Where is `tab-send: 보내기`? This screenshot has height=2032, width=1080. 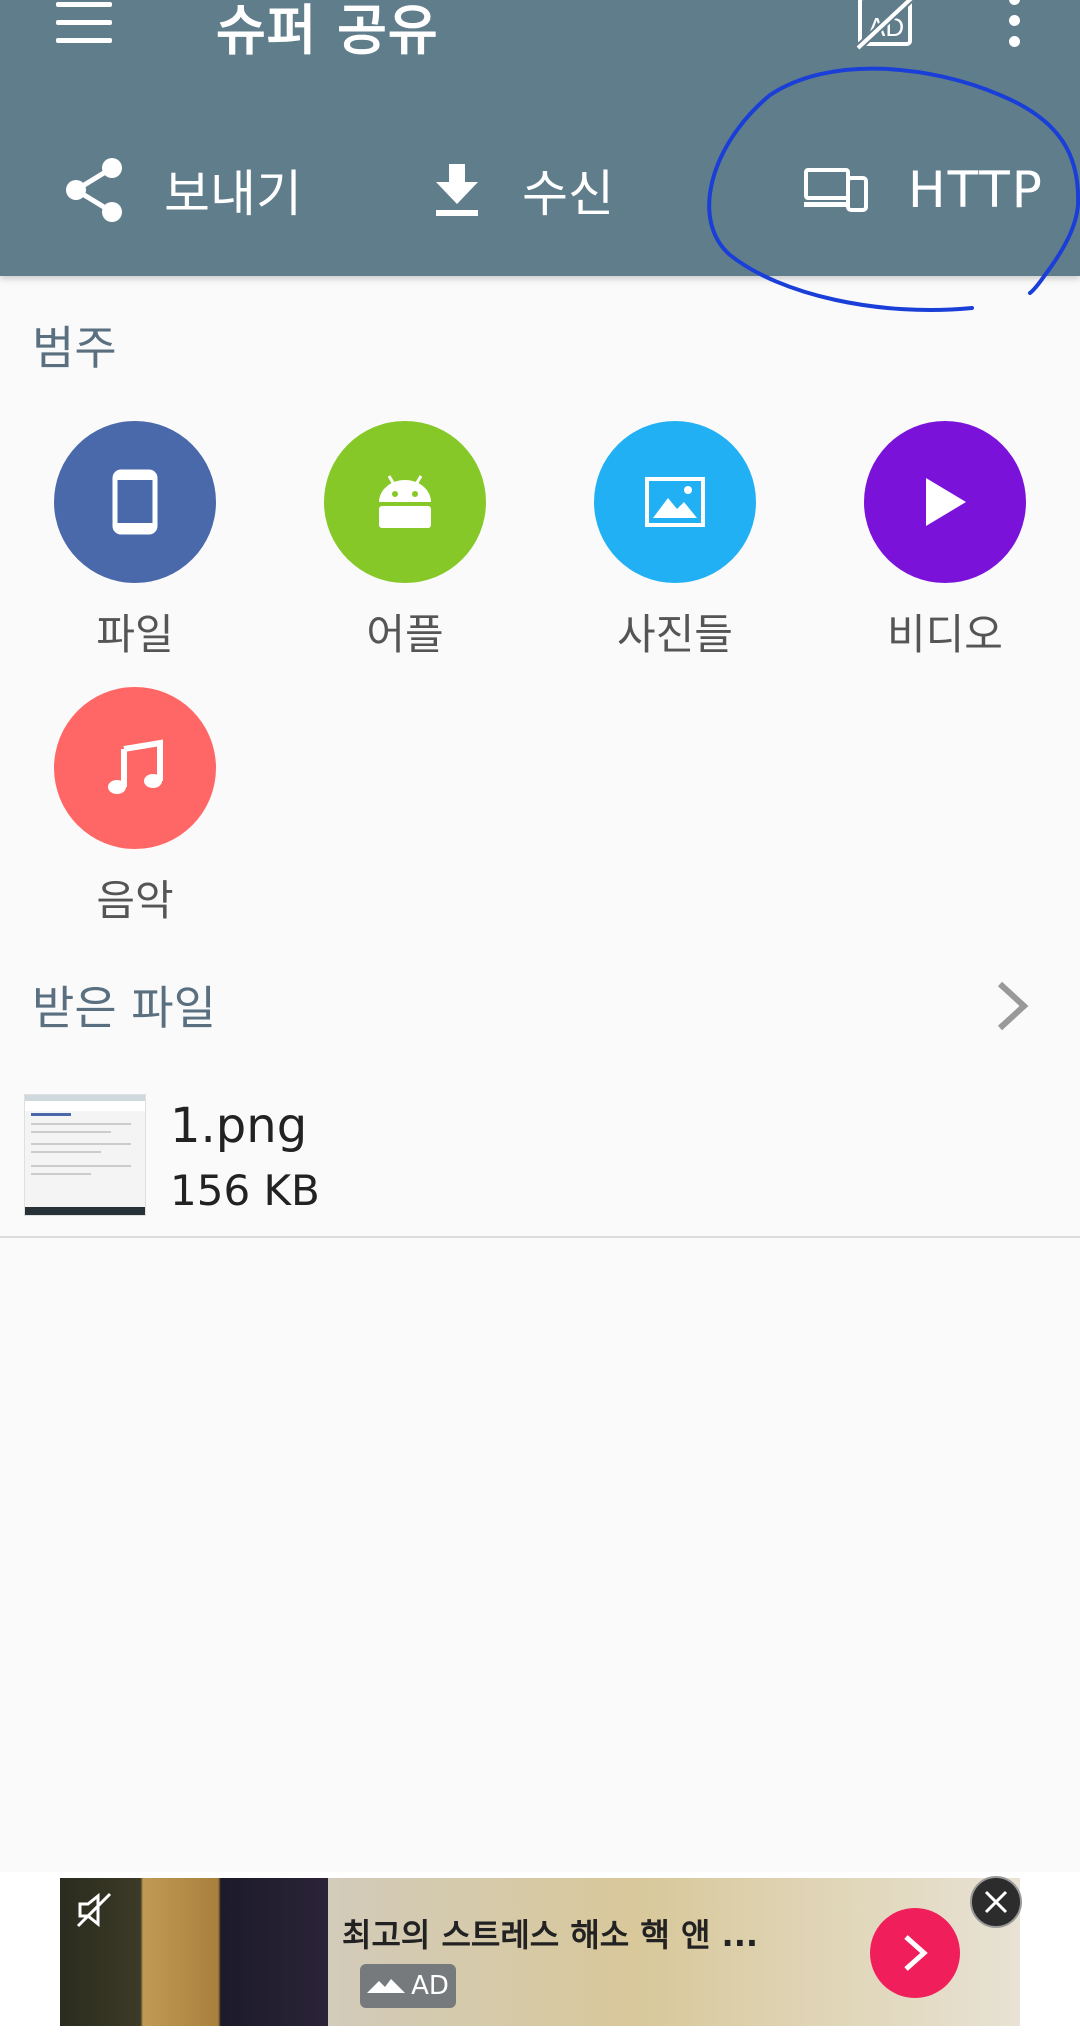
tab-send: 보내기 is located at coordinates (183, 190).